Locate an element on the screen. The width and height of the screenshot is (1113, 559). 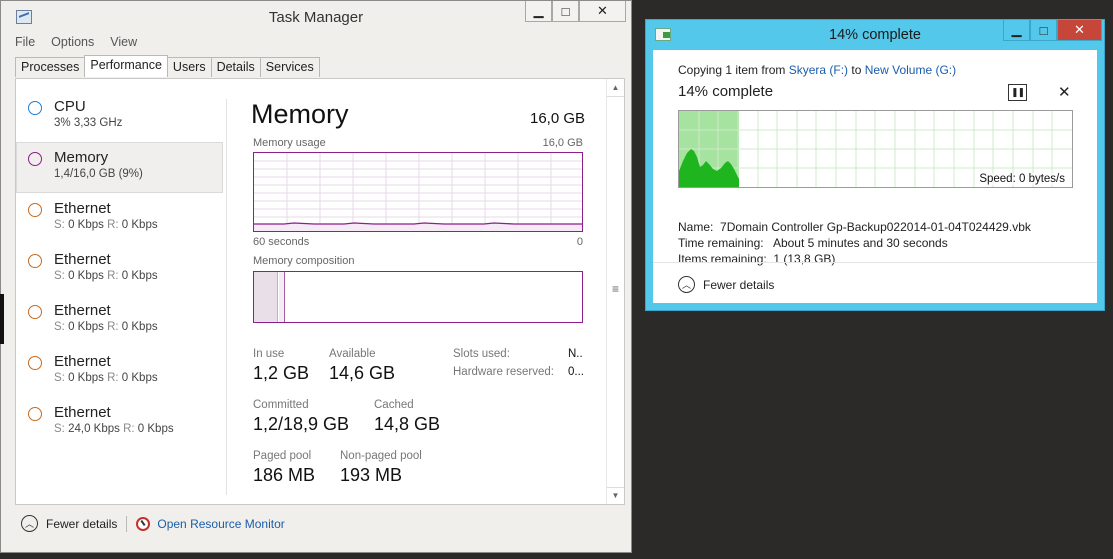
memory-heading: Memory is located at coordinates (300, 114).